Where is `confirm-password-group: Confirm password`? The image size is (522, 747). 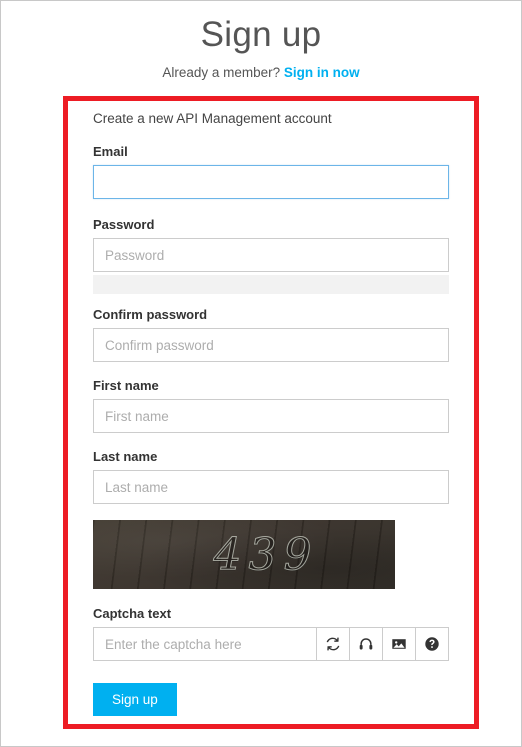 confirm-password-group: Confirm password is located at coordinates (271, 334).